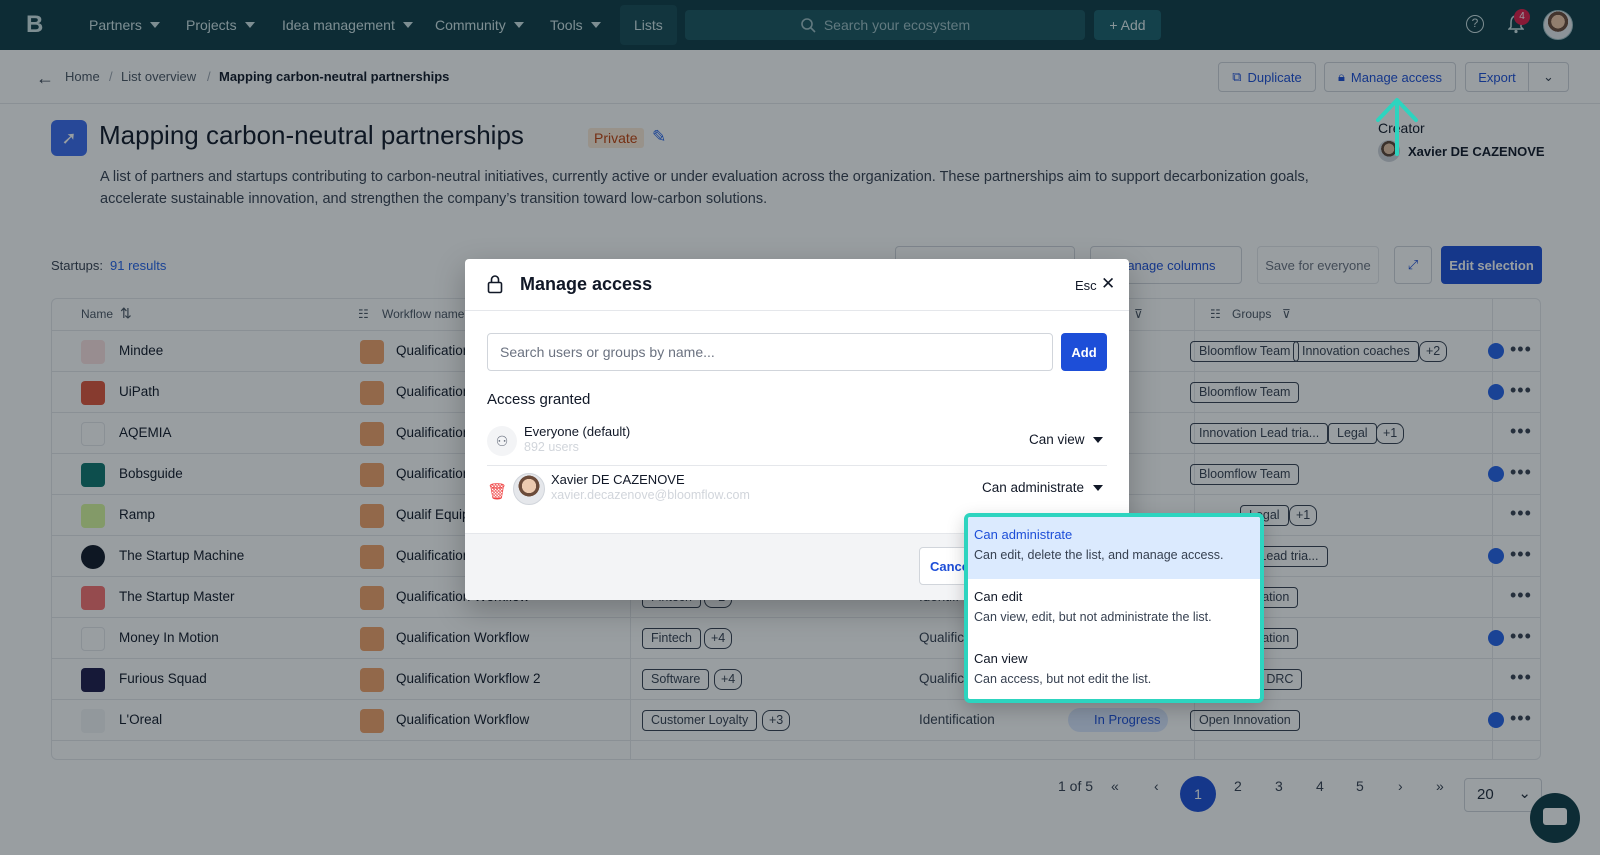 The image size is (1600, 855). I want to click on access-entry-everyone: ⚇ Everyone (default) 892 users Can view, so click(797, 442).